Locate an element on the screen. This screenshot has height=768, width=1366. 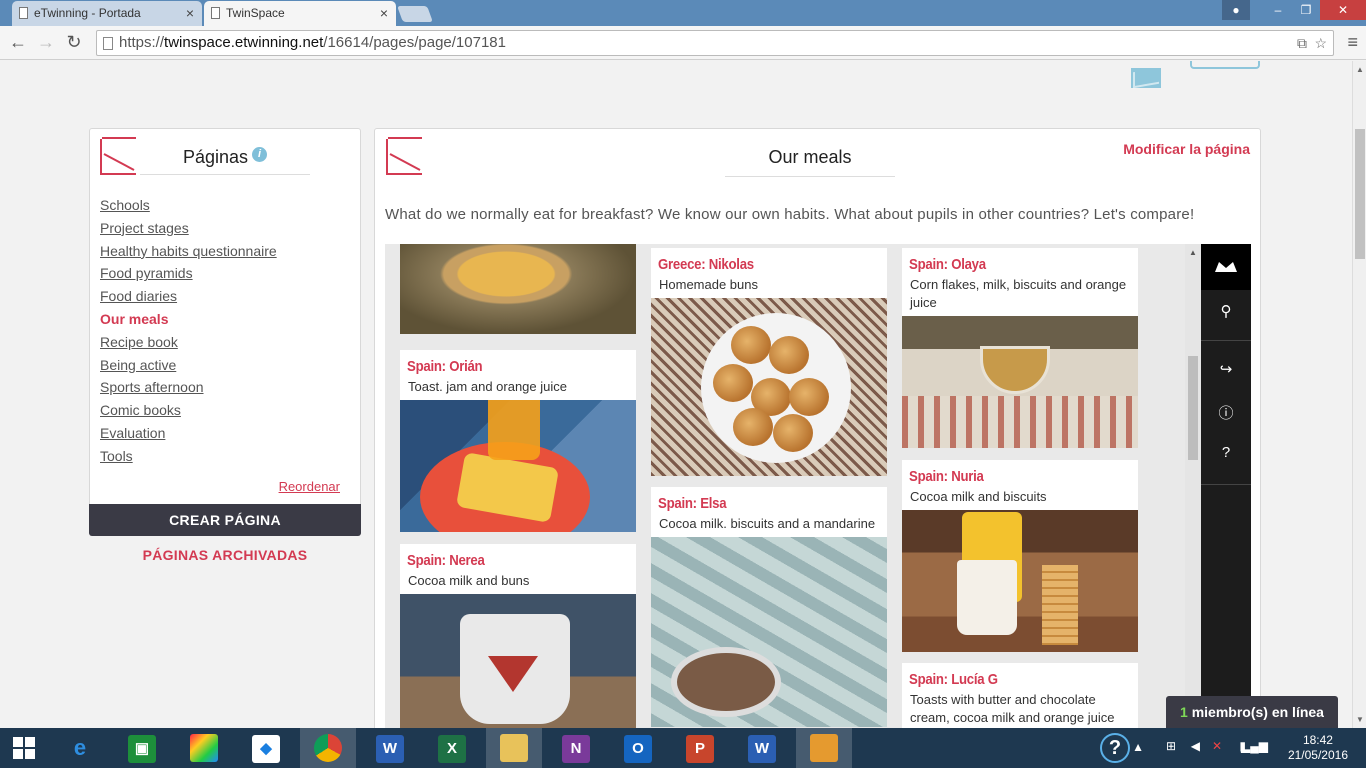
bookmark-star-icon: ☆ is located at coordinates (1320, 43).